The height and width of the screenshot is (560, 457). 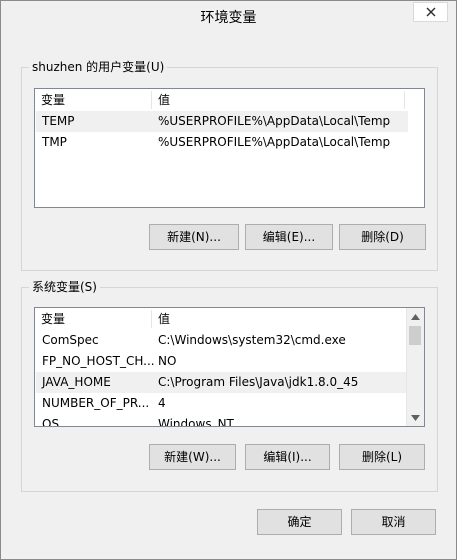 What do you see at coordinates (51, 422) in the screenshot?
I see `variable-name: OS` at bounding box center [51, 422].